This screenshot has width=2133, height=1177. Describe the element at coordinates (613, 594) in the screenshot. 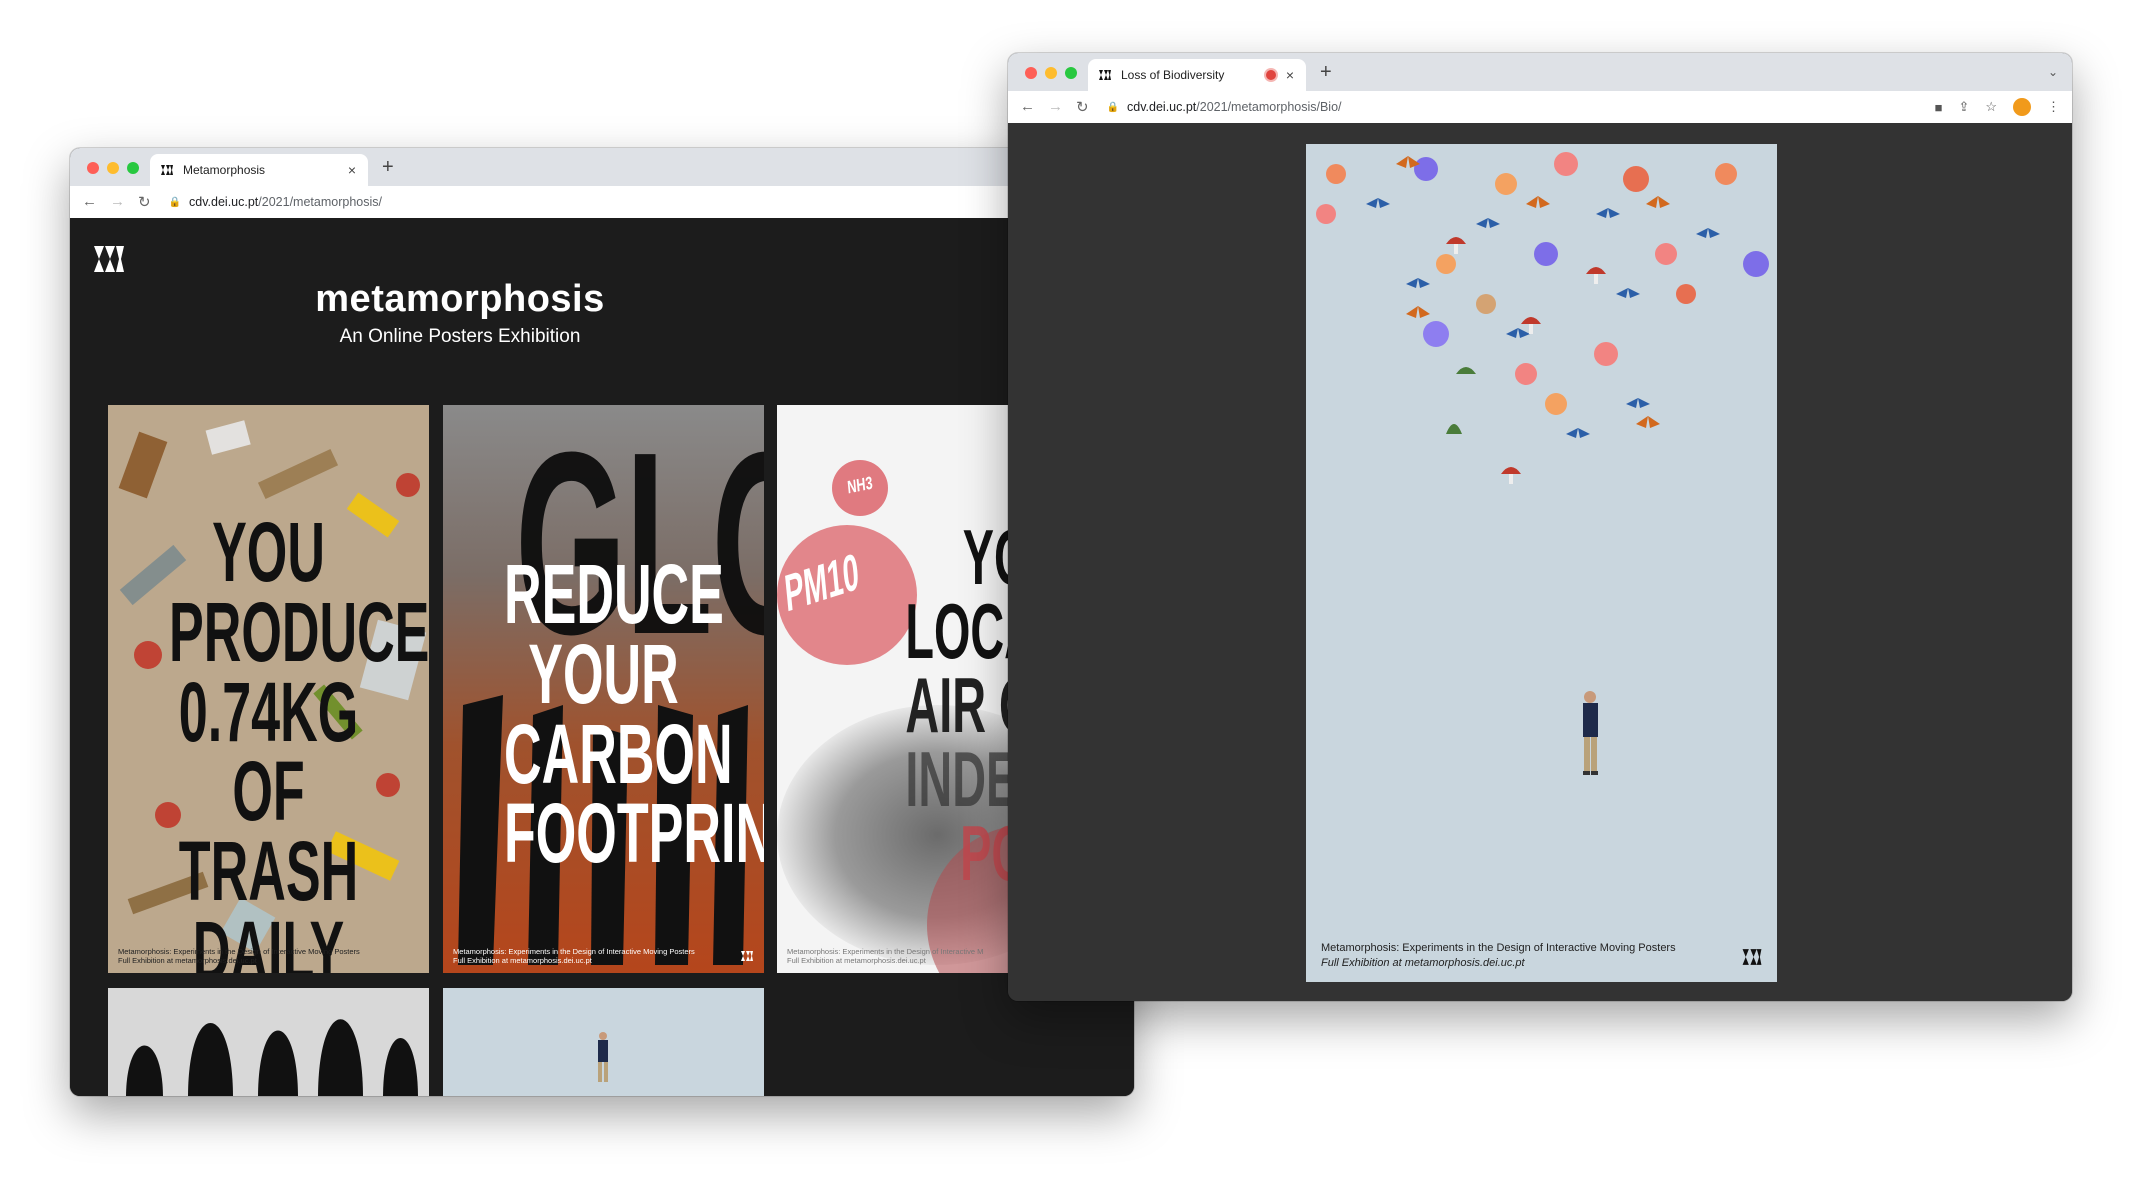

I see `headline-line: REDUCE` at that location.